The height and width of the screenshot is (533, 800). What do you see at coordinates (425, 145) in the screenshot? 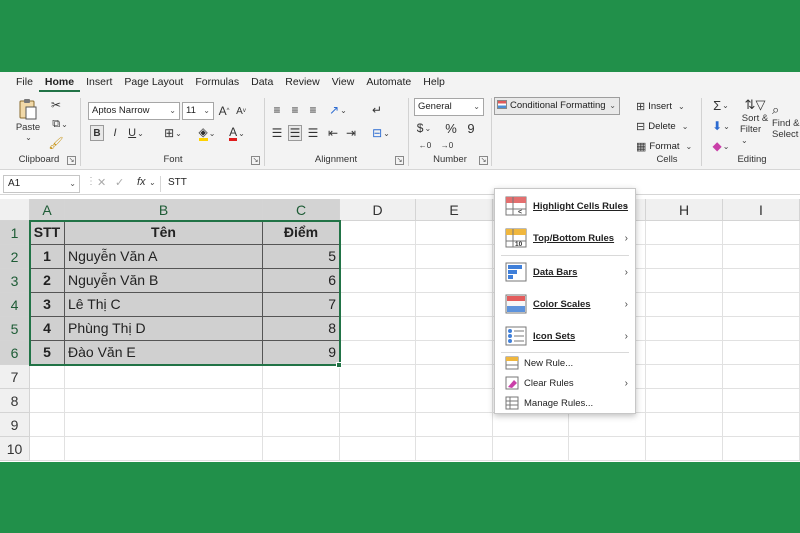
I see `increase-decimal-button: ←0` at bounding box center [425, 145].